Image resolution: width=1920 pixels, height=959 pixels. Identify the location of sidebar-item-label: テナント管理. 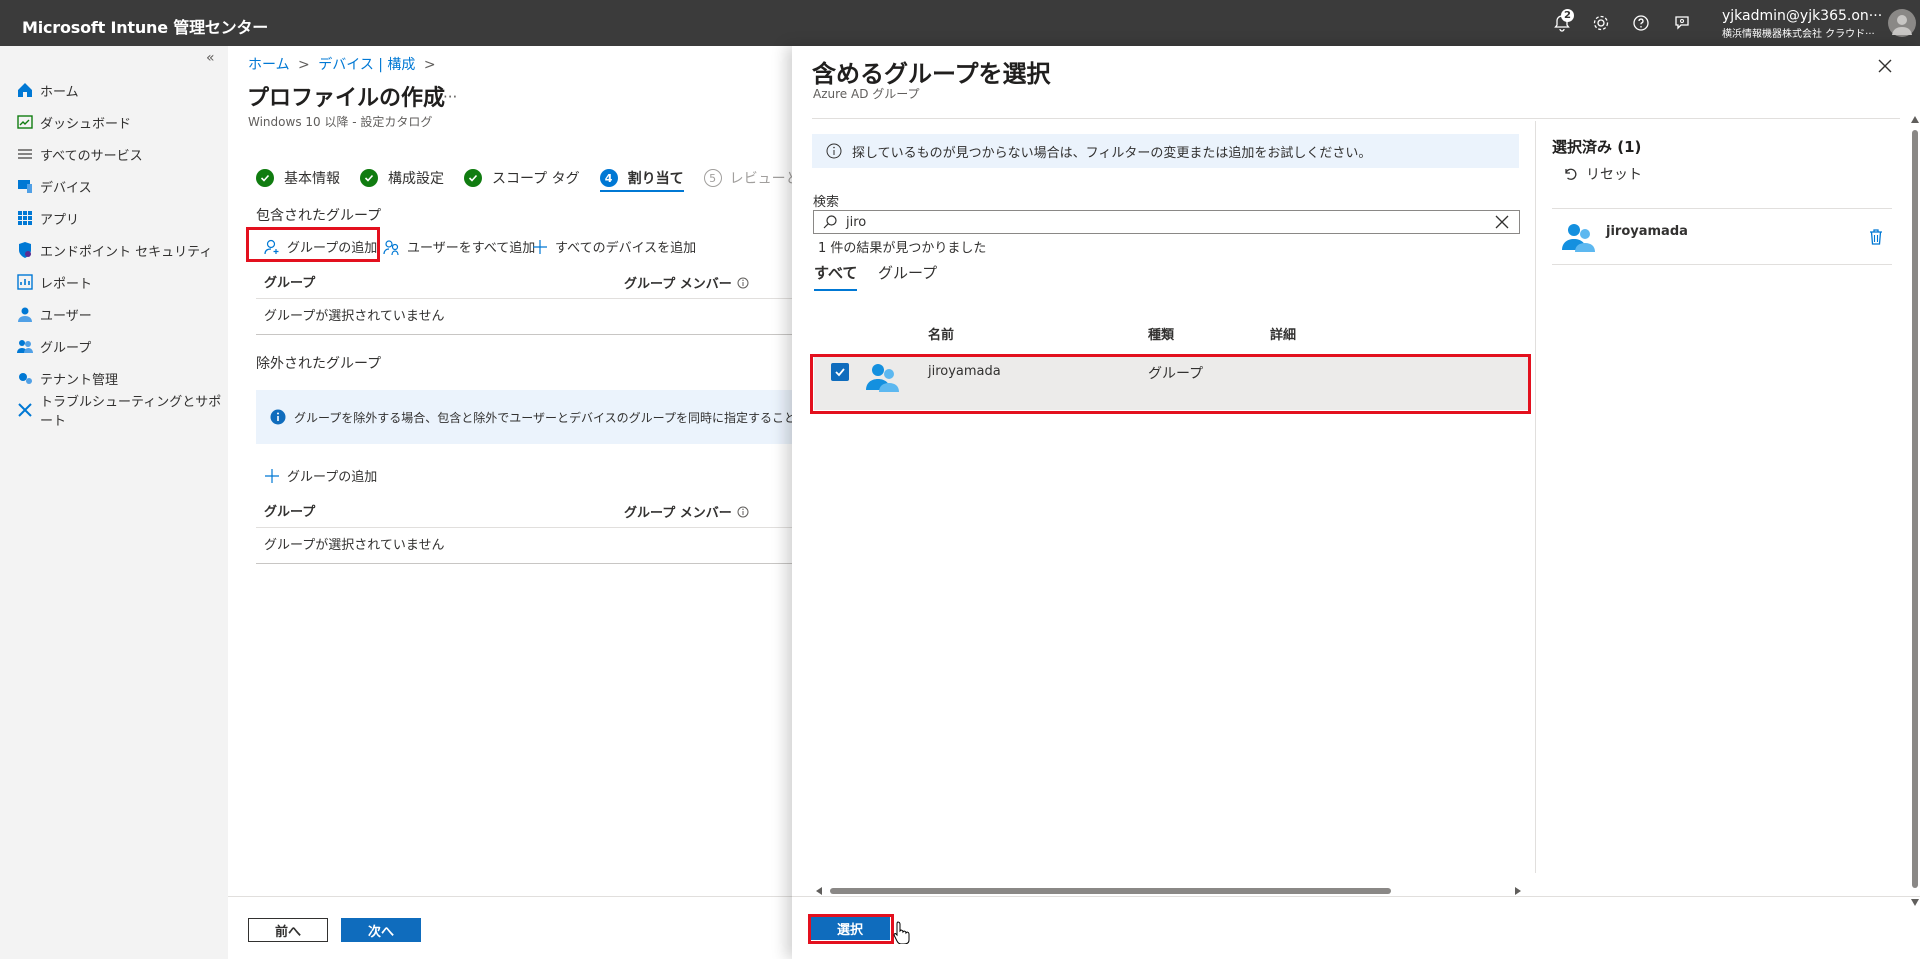
(79, 380).